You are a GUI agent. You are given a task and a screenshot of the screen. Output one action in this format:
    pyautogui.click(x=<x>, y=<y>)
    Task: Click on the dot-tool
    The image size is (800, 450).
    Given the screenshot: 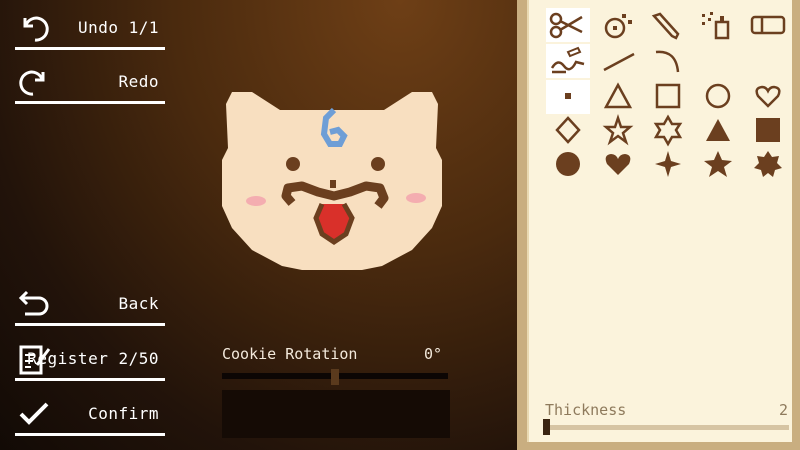 What is the action you would take?
    pyautogui.click(x=568, y=97)
    